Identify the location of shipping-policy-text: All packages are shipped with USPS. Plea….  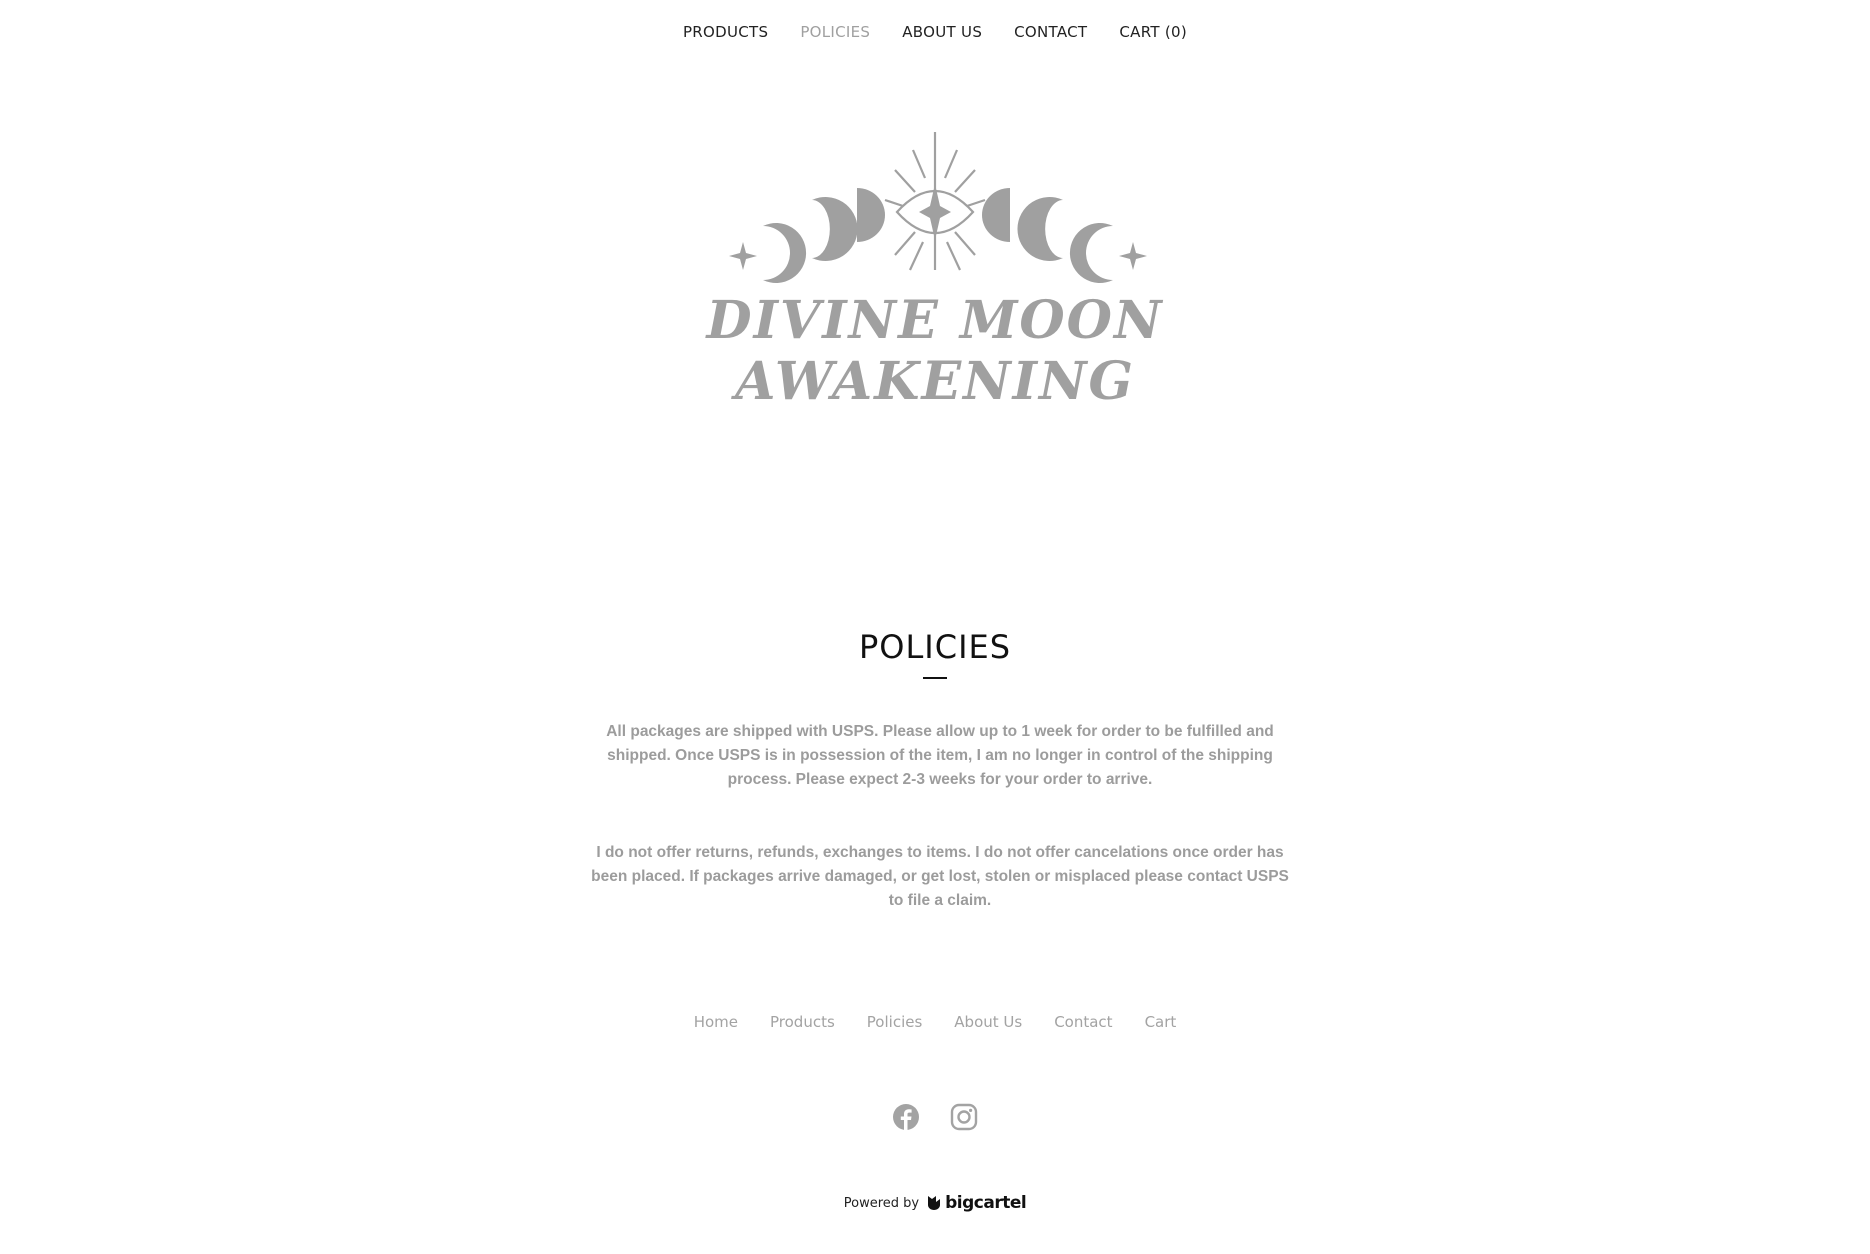
(940, 755).